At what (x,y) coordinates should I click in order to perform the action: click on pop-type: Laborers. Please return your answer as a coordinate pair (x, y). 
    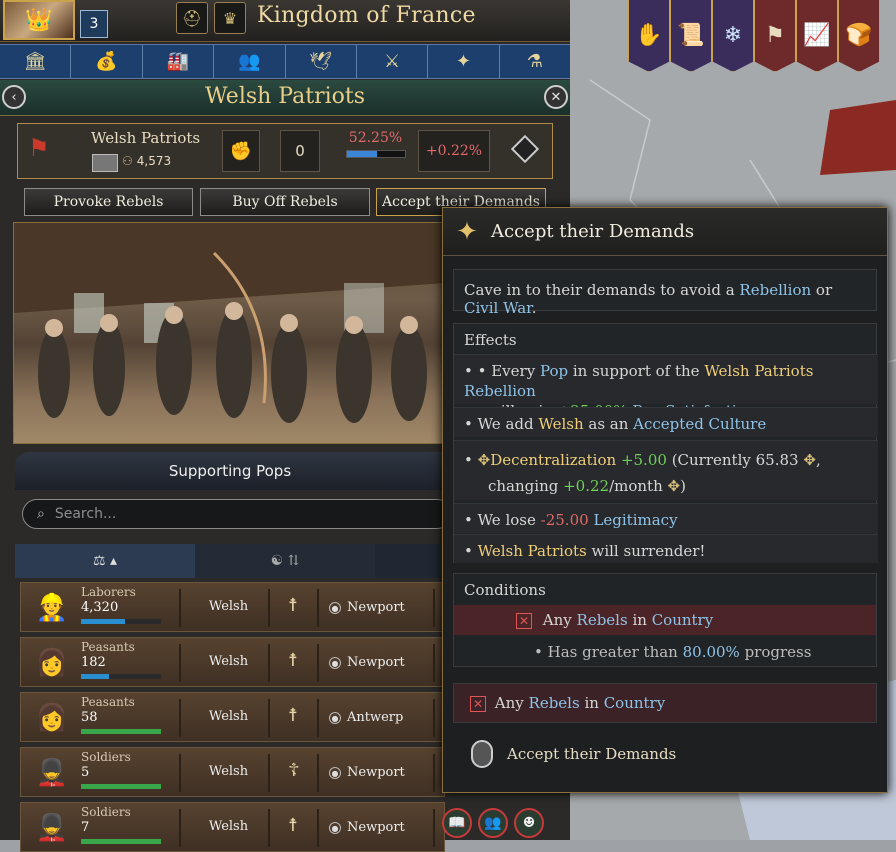
    Looking at the image, I should click on (108, 592).